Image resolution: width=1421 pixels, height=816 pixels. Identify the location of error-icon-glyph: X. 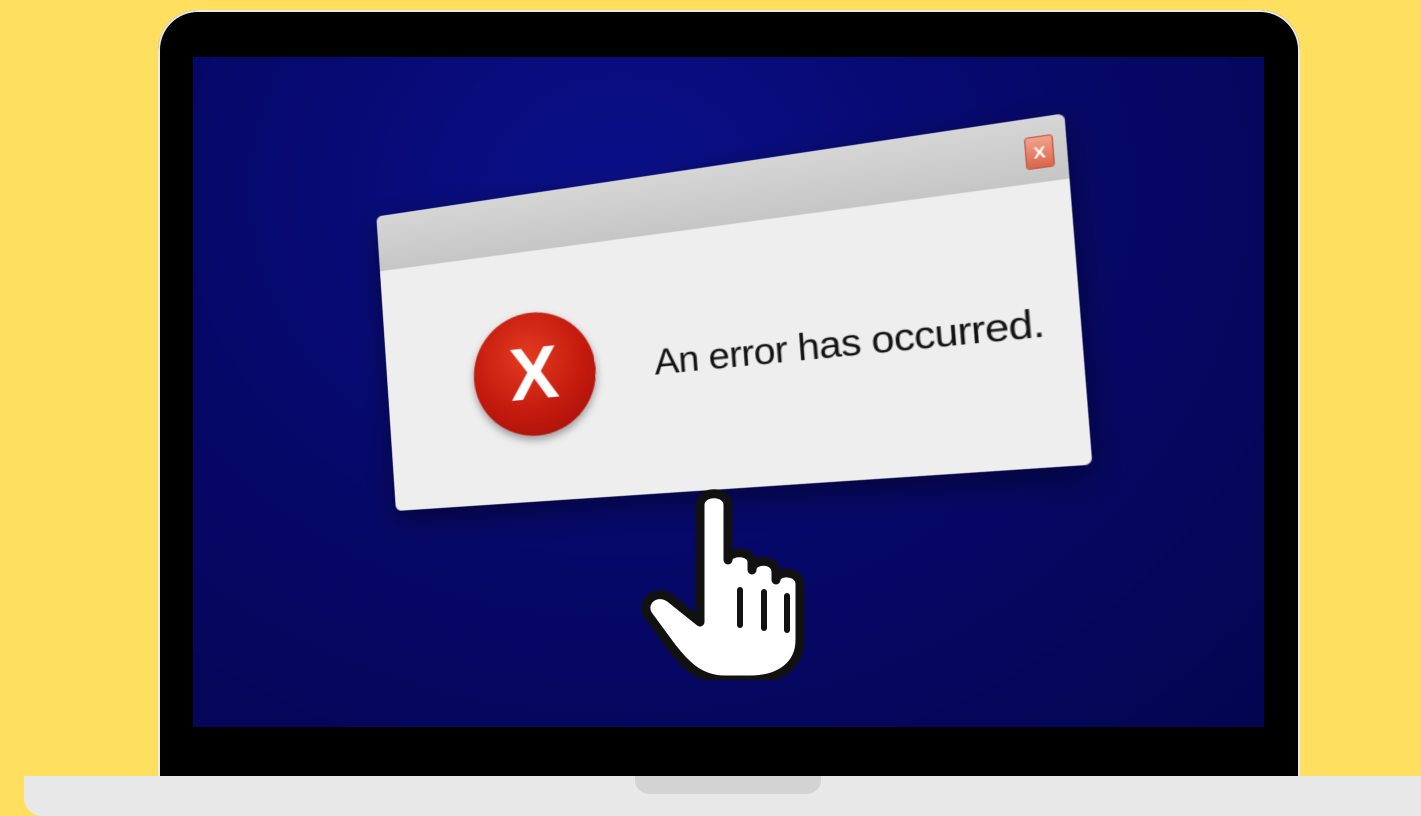
(534, 374).